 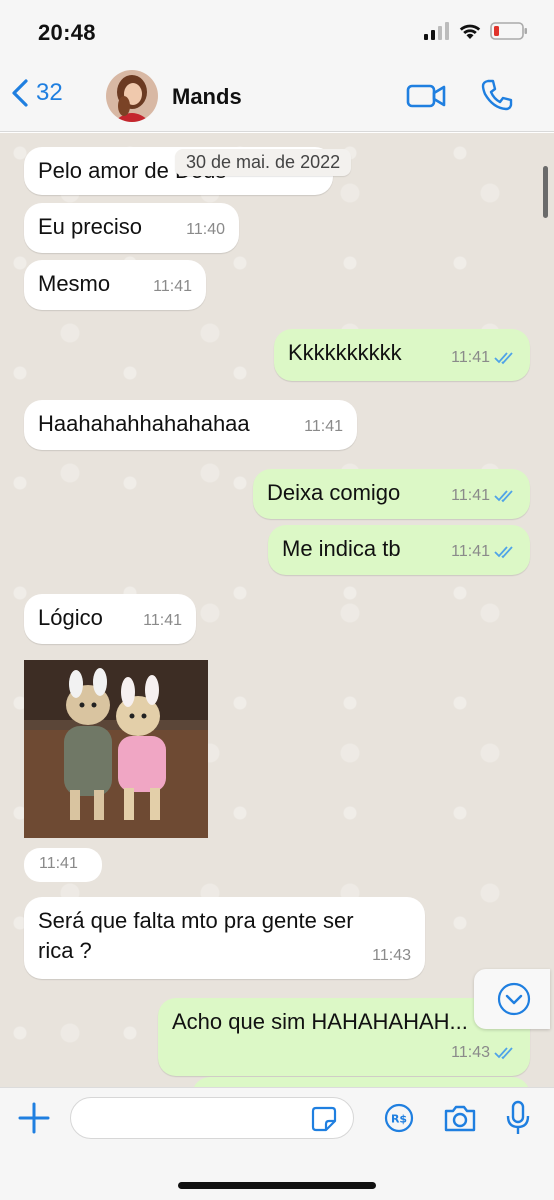 What do you see at coordinates (518, 1117) in the screenshot?
I see `microphone-icon` at bounding box center [518, 1117].